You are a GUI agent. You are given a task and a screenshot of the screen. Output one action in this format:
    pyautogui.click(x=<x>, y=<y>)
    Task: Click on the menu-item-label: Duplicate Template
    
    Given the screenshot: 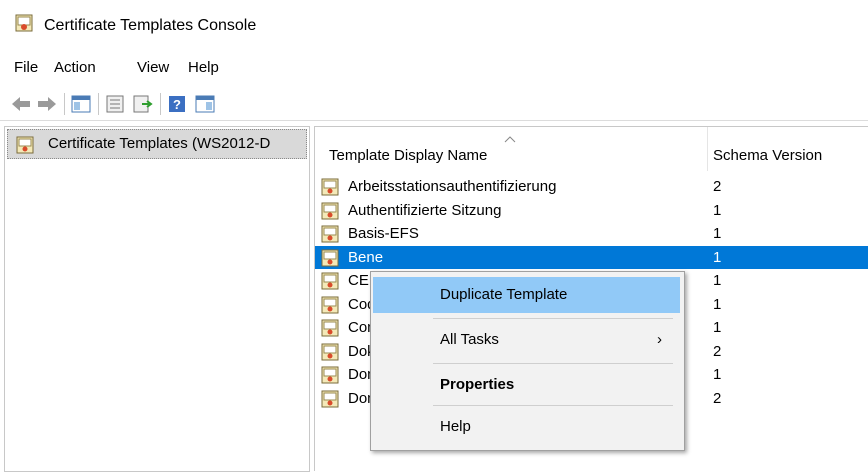 What is the action you would take?
    pyautogui.click(x=504, y=294)
    